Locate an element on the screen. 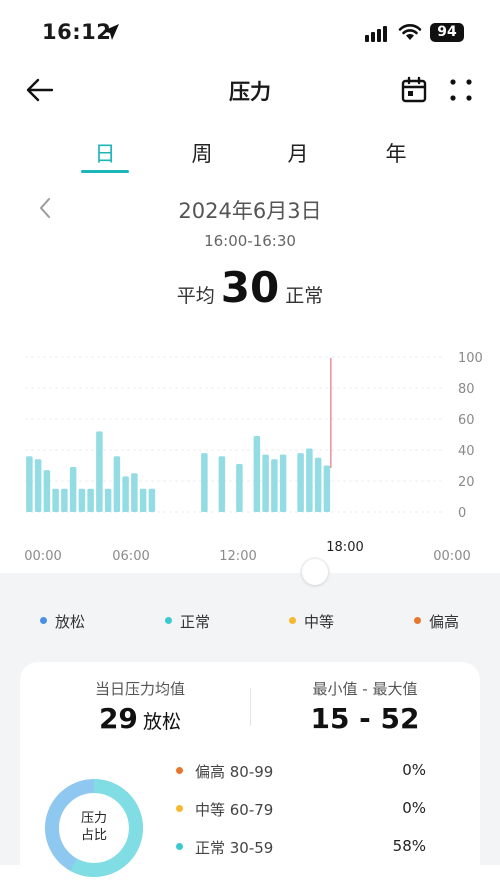 Image resolution: width=500 pixels, height=882 pixels. y-tick-label: 0 is located at coordinates (462, 513).